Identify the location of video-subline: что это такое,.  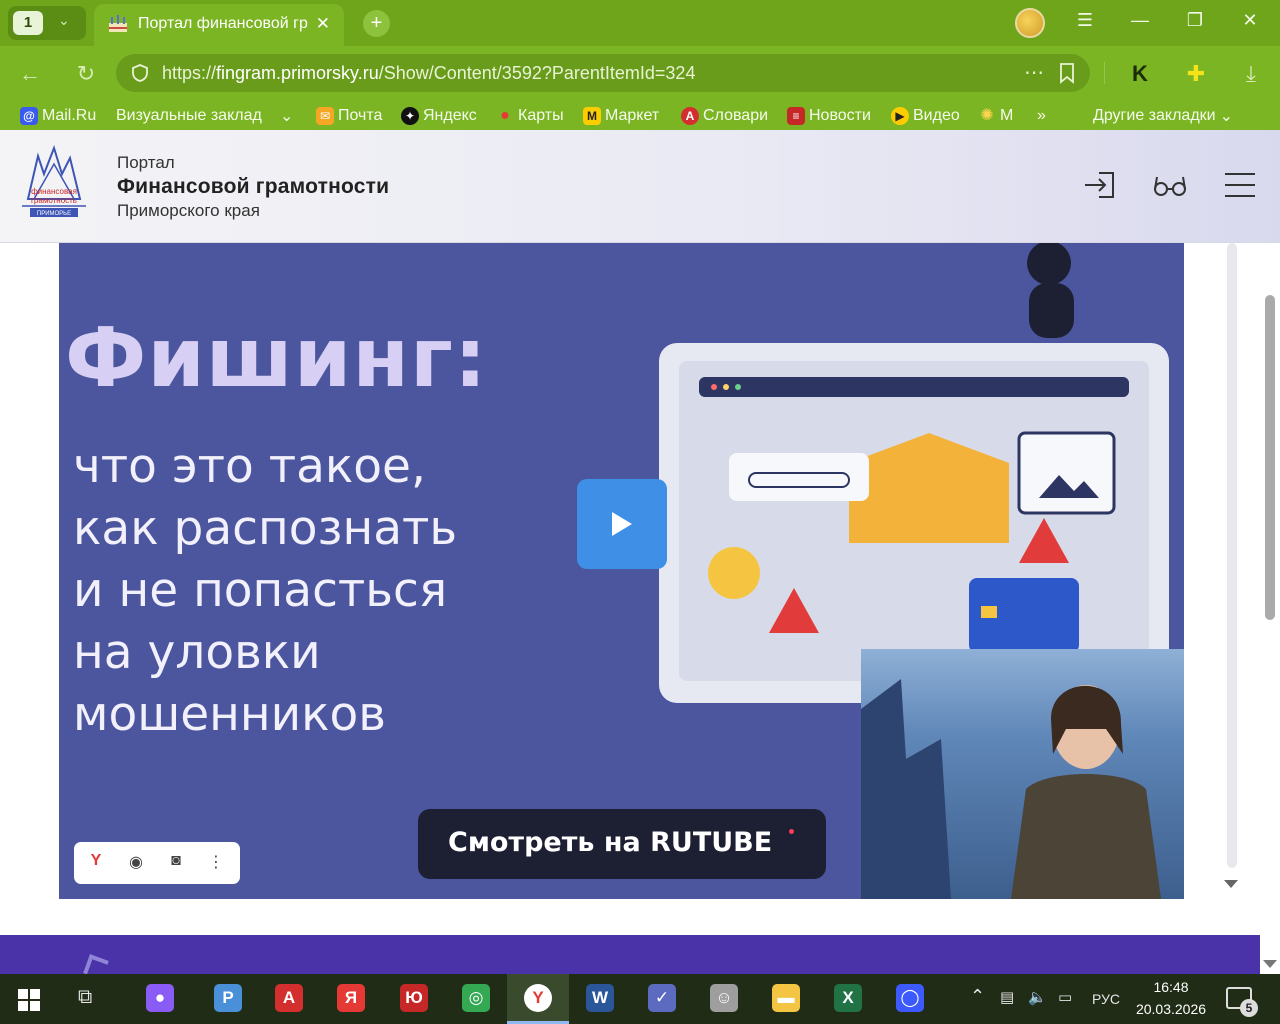
(249, 466).